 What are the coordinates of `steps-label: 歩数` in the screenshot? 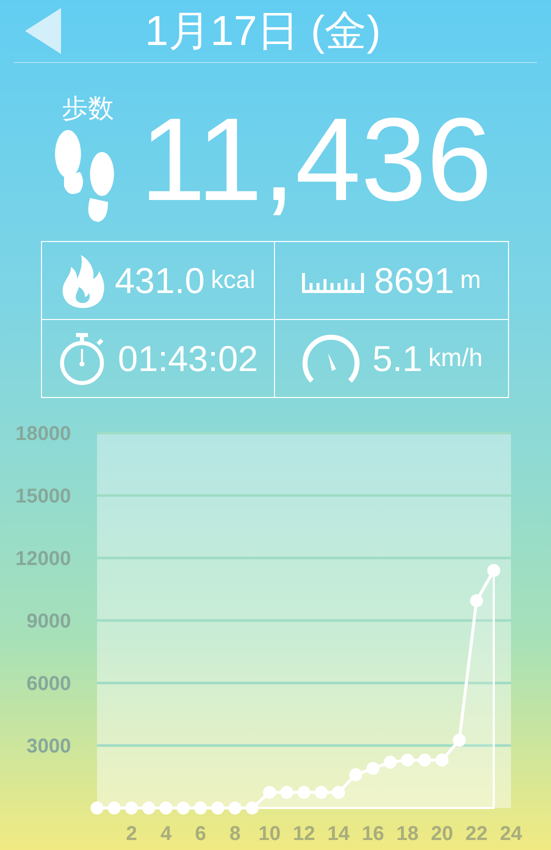 It's located at (88, 108).